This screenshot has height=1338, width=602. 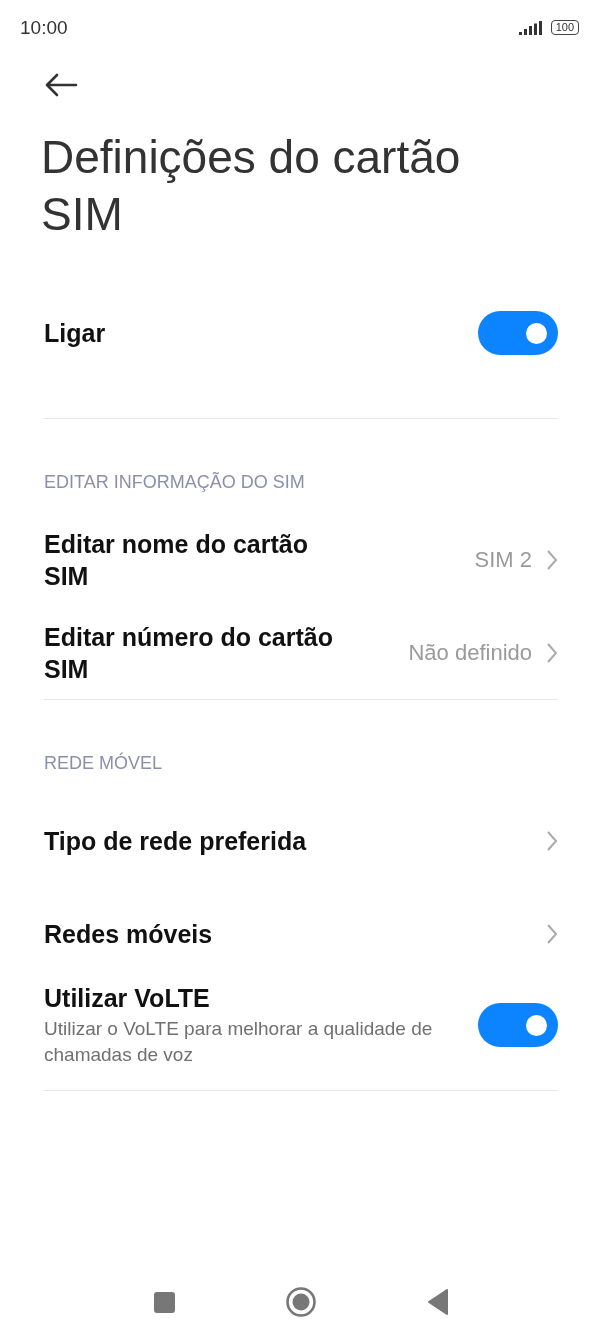 What do you see at coordinates (251, 186) in the screenshot?
I see `page-title: Definições do cartão SIM` at bounding box center [251, 186].